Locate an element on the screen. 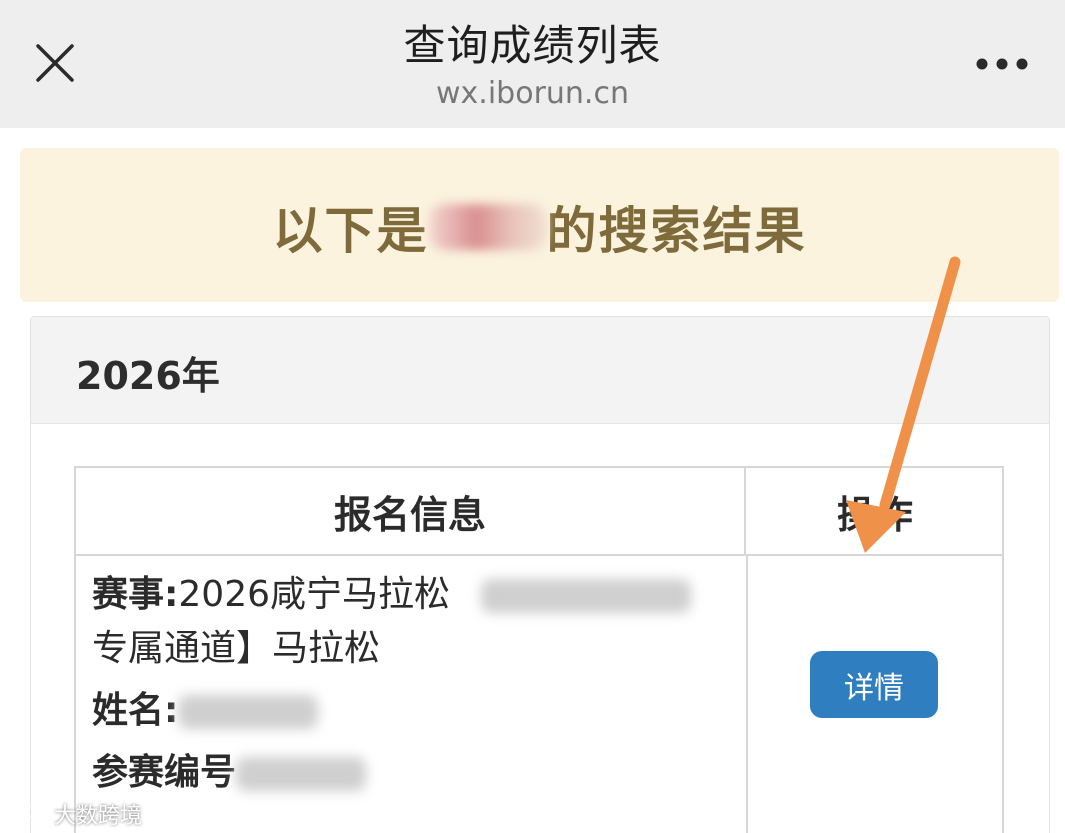  more-menu-button is located at coordinates (1002, 64).